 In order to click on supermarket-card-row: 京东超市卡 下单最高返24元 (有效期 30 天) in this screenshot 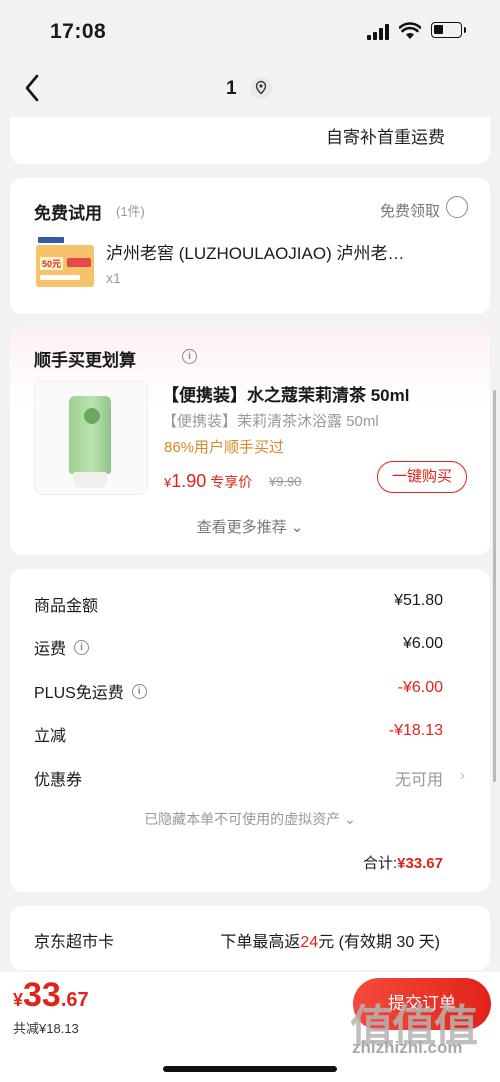, I will do `click(250, 938)`.